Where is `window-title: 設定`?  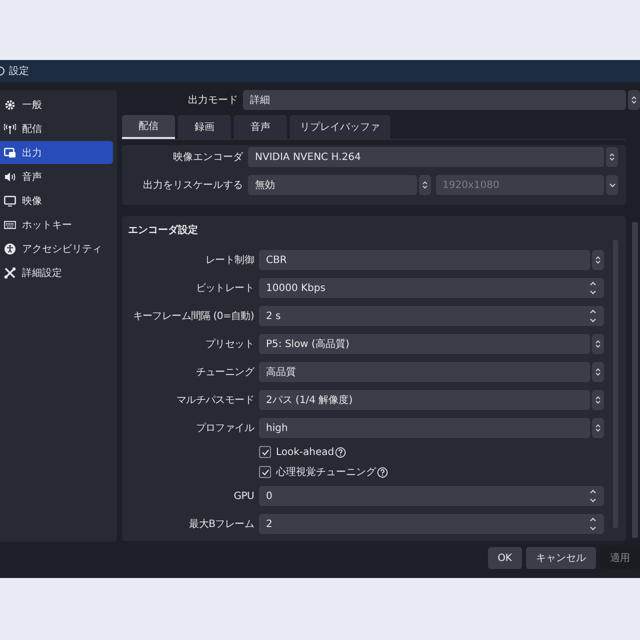 window-title: 設定 is located at coordinates (19, 71).